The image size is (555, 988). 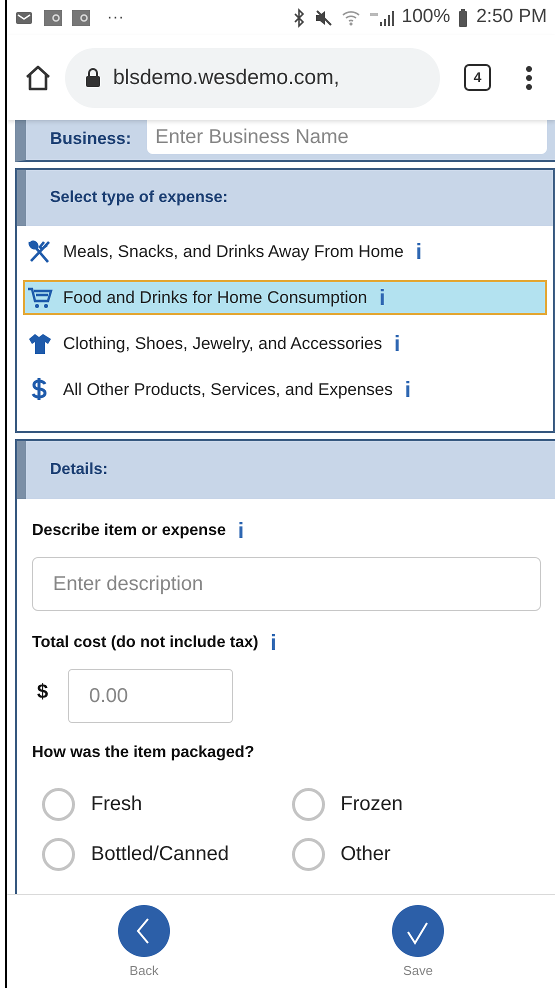 What do you see at coordinates (341, 854) in the screenshot?
I see `radio-option: Other` at bounding box center [341, 854].